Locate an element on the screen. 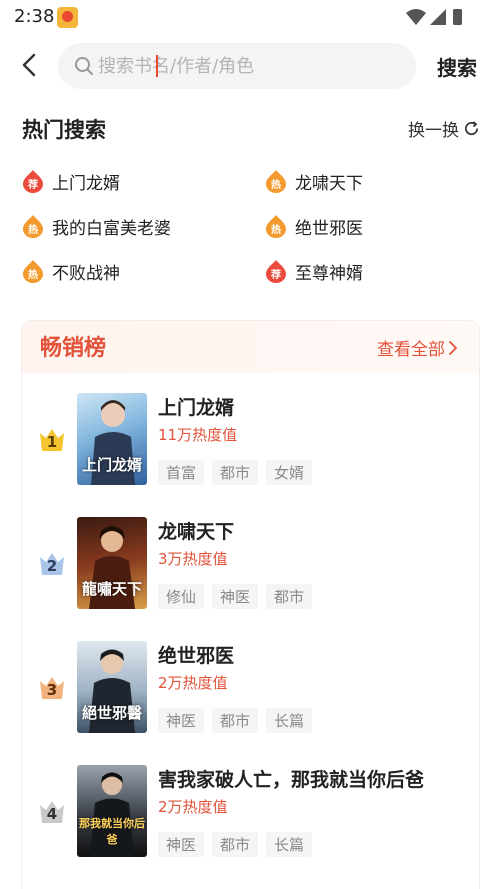  hot-search-item: 热 绝世邪医 is located at coordinates (314, 226).